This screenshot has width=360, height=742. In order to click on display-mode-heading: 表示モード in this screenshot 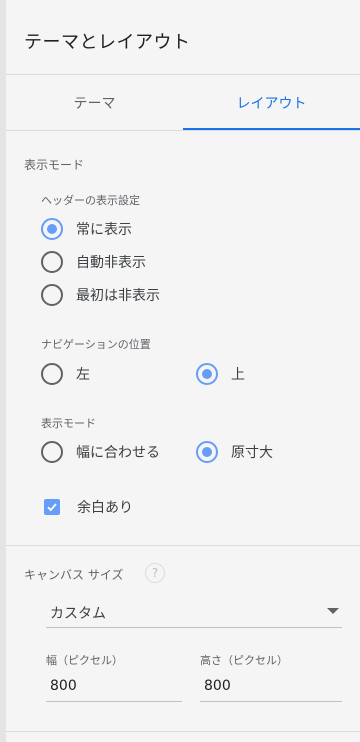, I will do `click(54, 165)`.